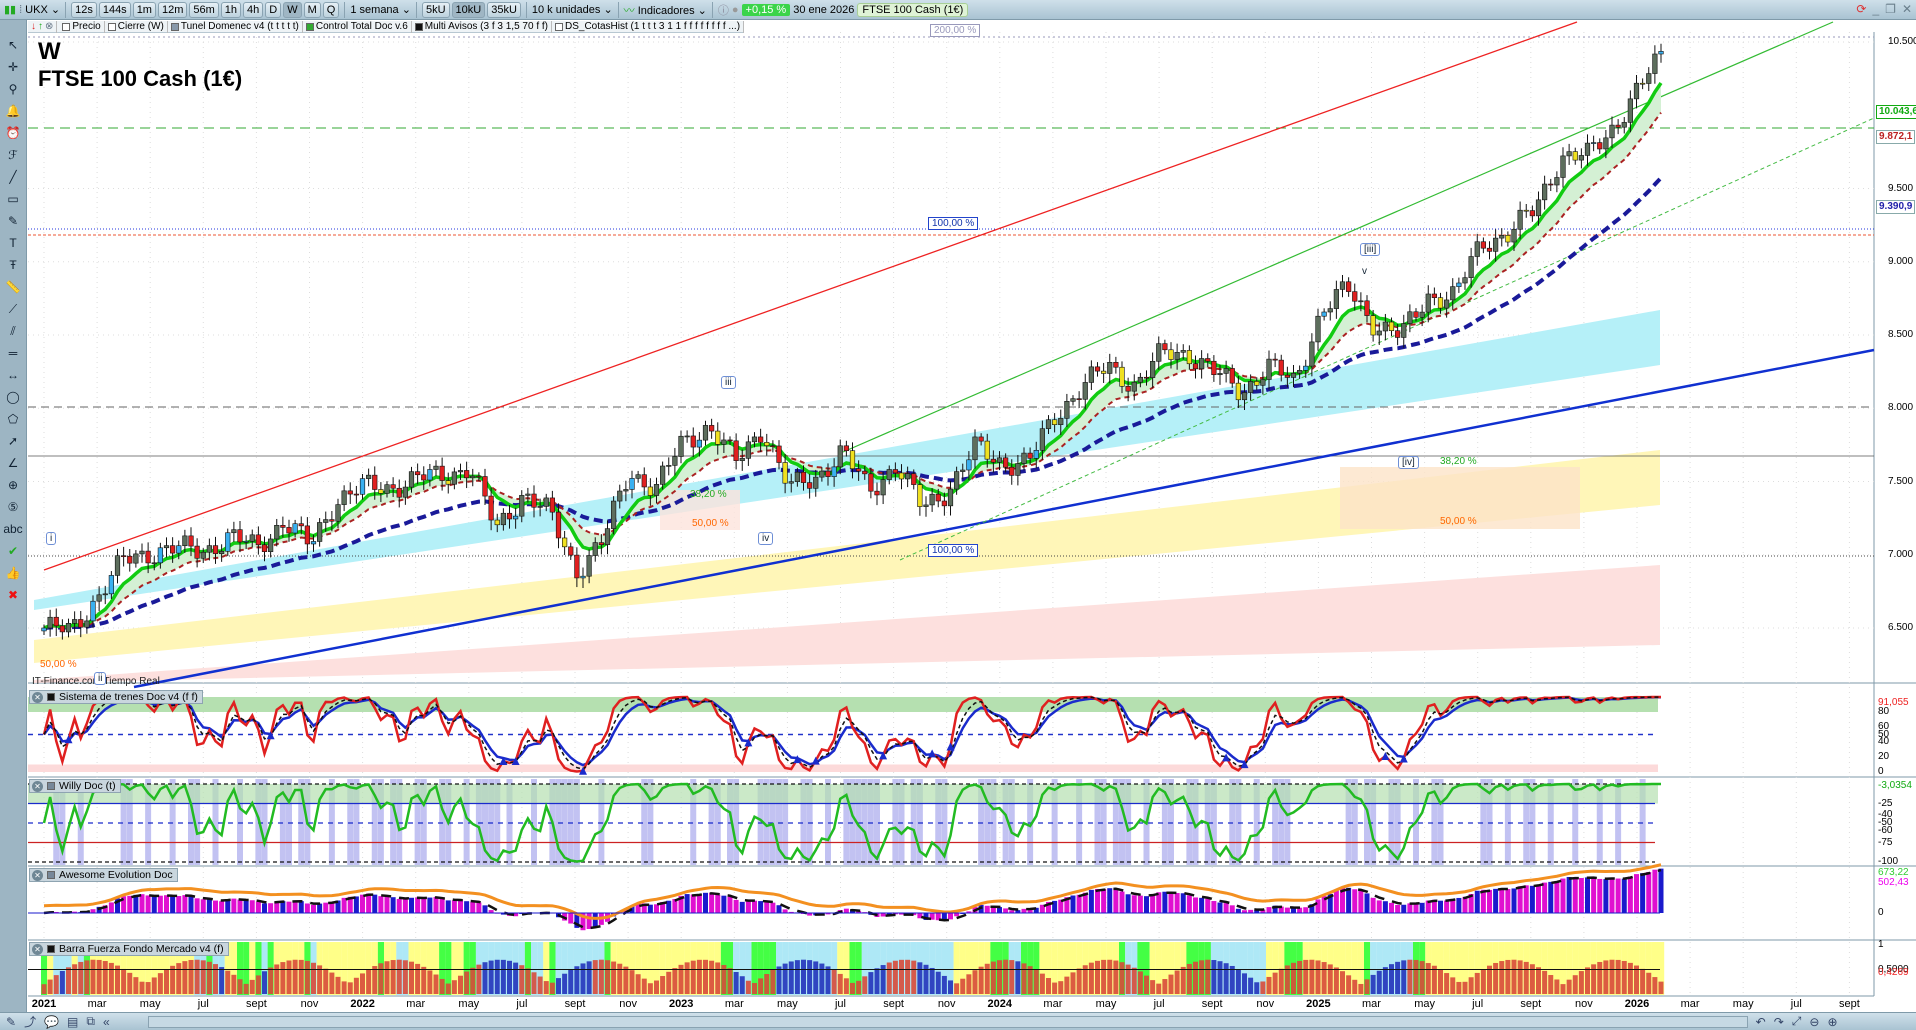 The image size is (1916, 1030). Describe the element at coordinates (13, 45) in the screenshot. I see `cursor-icon: ↖` at that location.